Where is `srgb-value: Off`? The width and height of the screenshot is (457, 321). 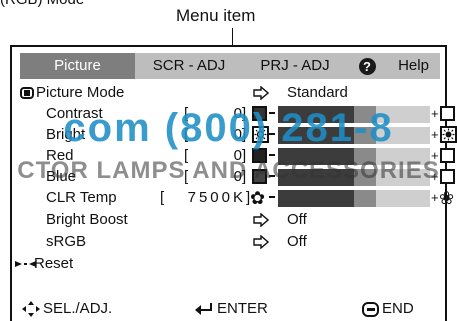 srgb-value: Off is located at coordinates (297, 241).